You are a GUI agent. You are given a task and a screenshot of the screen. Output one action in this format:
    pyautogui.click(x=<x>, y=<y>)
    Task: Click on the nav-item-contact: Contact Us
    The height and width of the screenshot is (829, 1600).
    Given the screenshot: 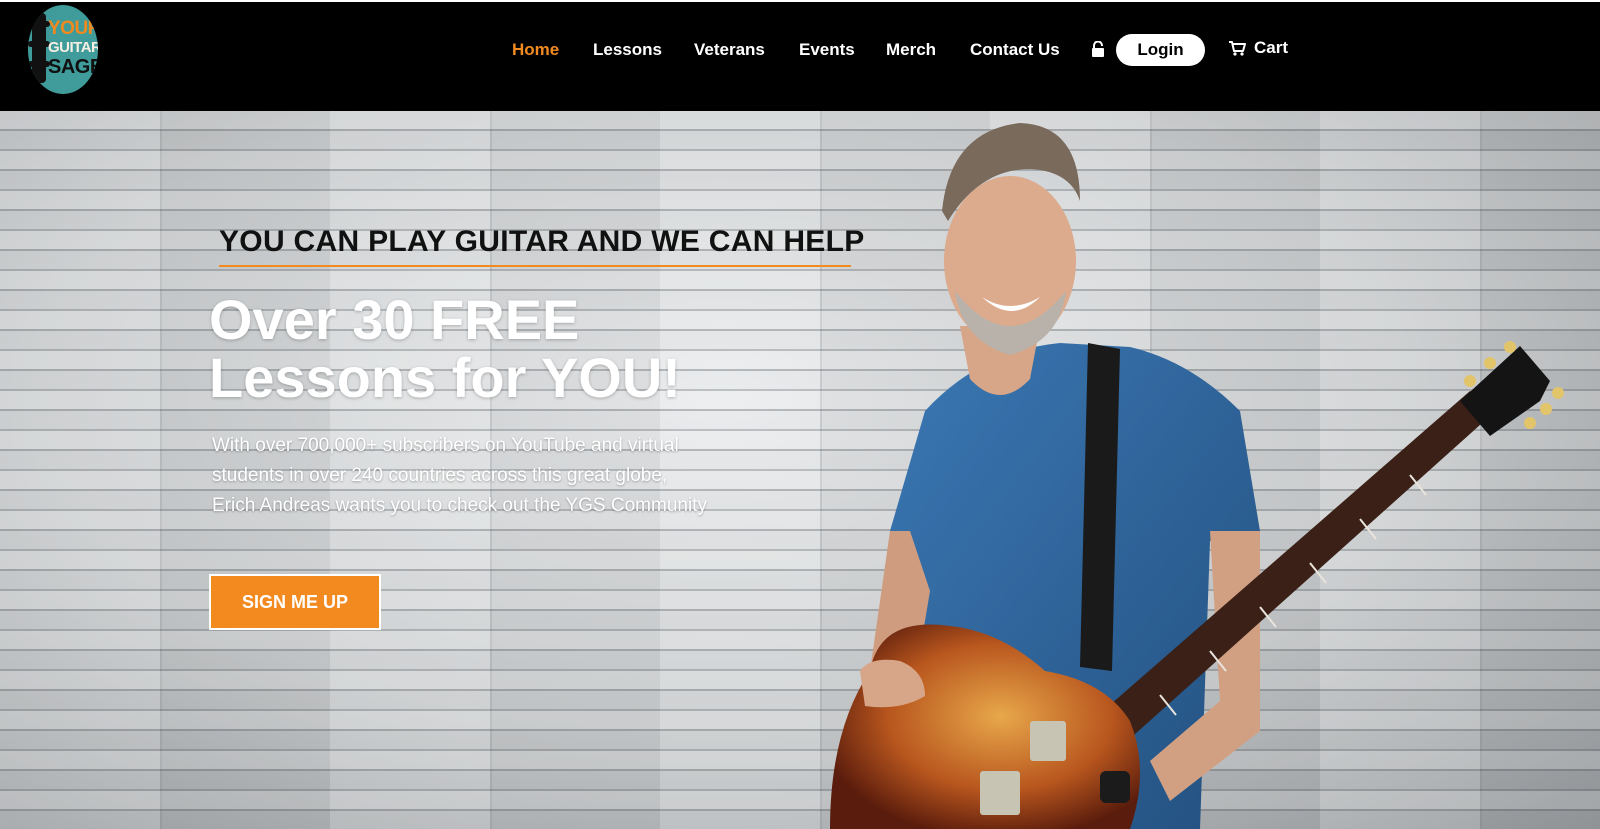 What is the action you would take?
    pyautogui.click(x=1015, y=50)
    